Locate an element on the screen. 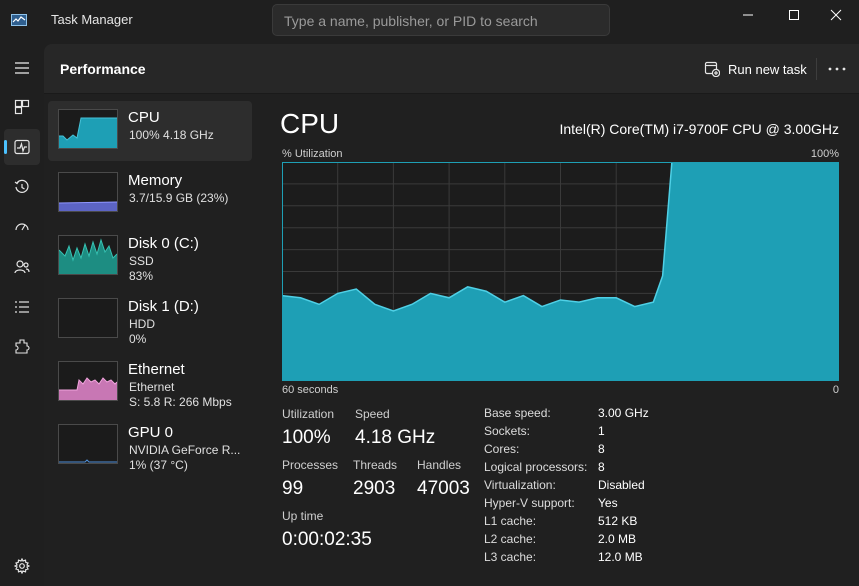 This screenshot has height=586, width=859. device-name: Memory is located at coordinates (155, 180).